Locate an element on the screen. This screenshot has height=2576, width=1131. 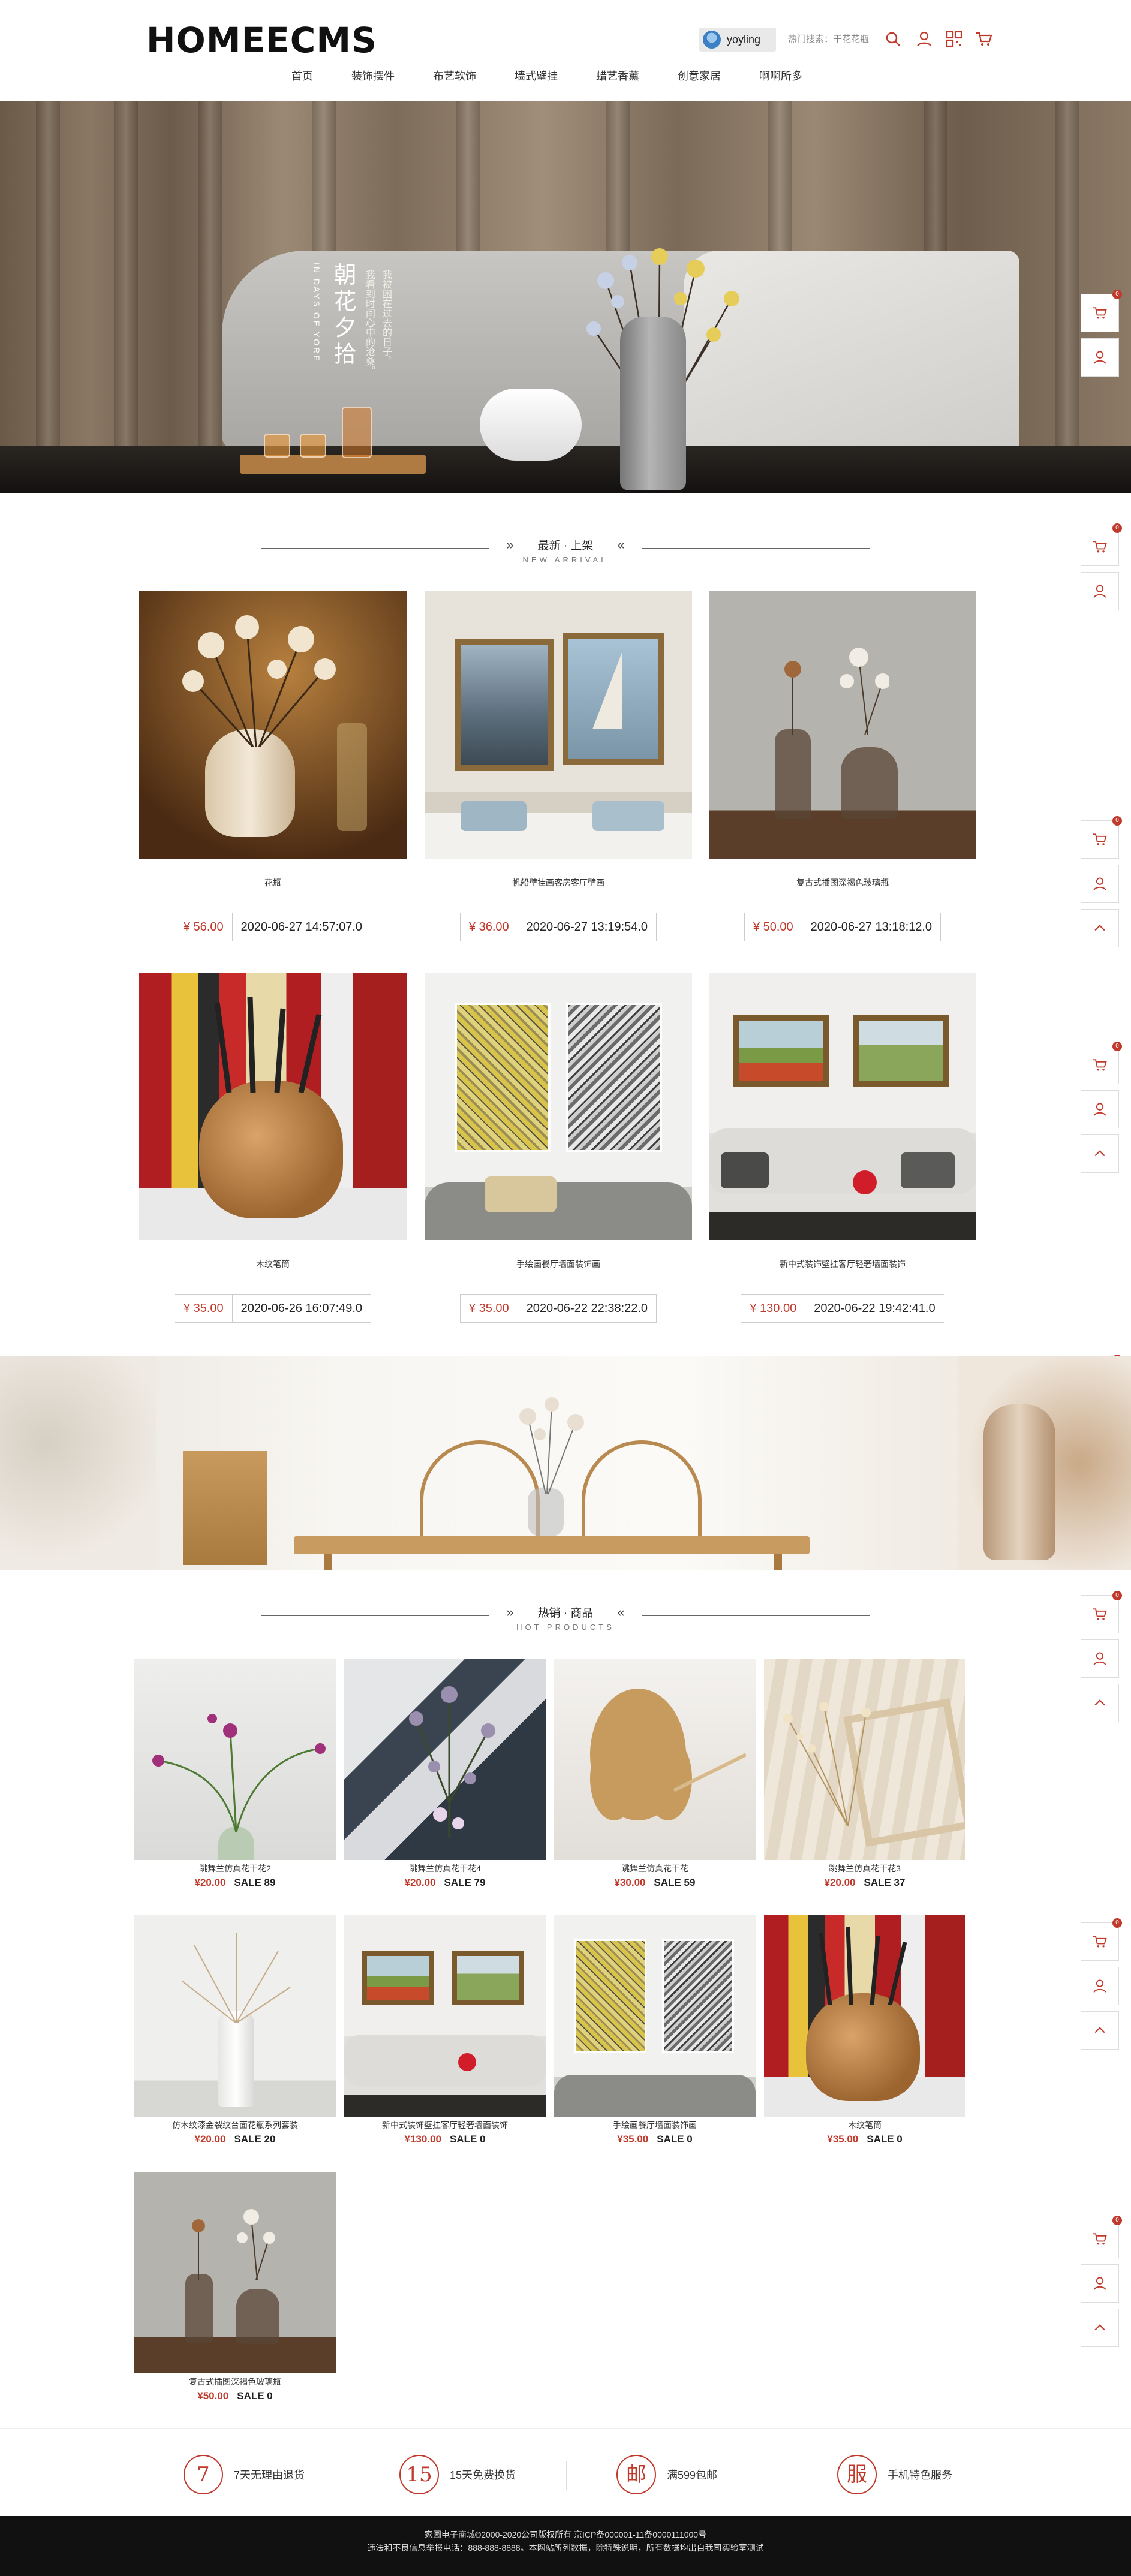
hot-product-card: 仿木纹漆金裂纹台面花瓶系列套装 ¥20.00 SALE 20 is located at coordinates (235, 2030).